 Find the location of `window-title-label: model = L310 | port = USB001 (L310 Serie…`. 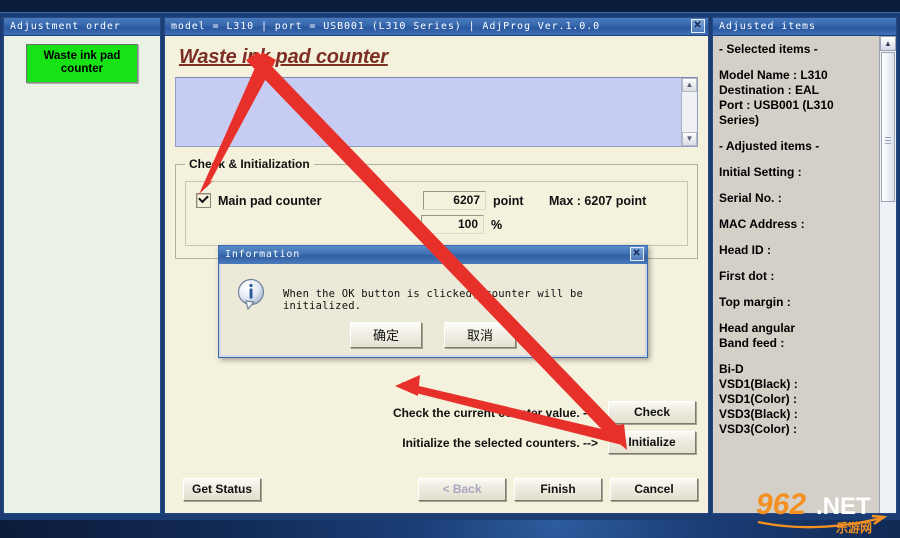

window-title-label: model = L310 | port = USB001 (L310 Serie… is located at coordinates (386, 26).